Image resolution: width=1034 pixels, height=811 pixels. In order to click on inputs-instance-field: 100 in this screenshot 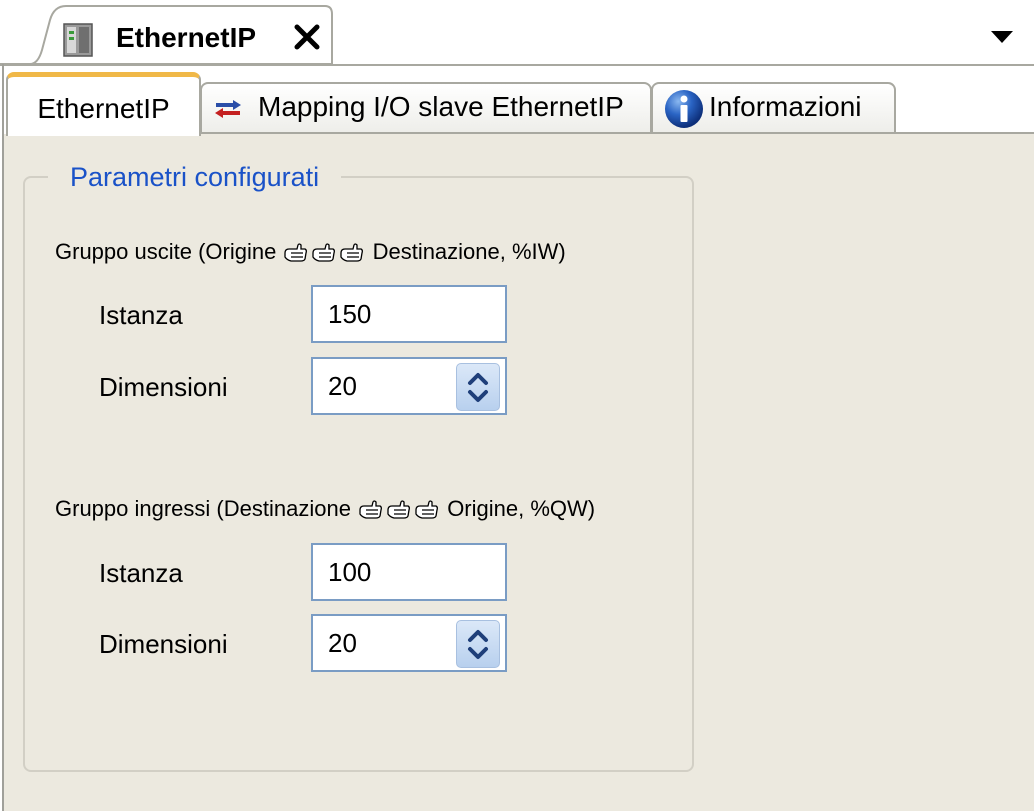, I will do `click(409, 572)`.